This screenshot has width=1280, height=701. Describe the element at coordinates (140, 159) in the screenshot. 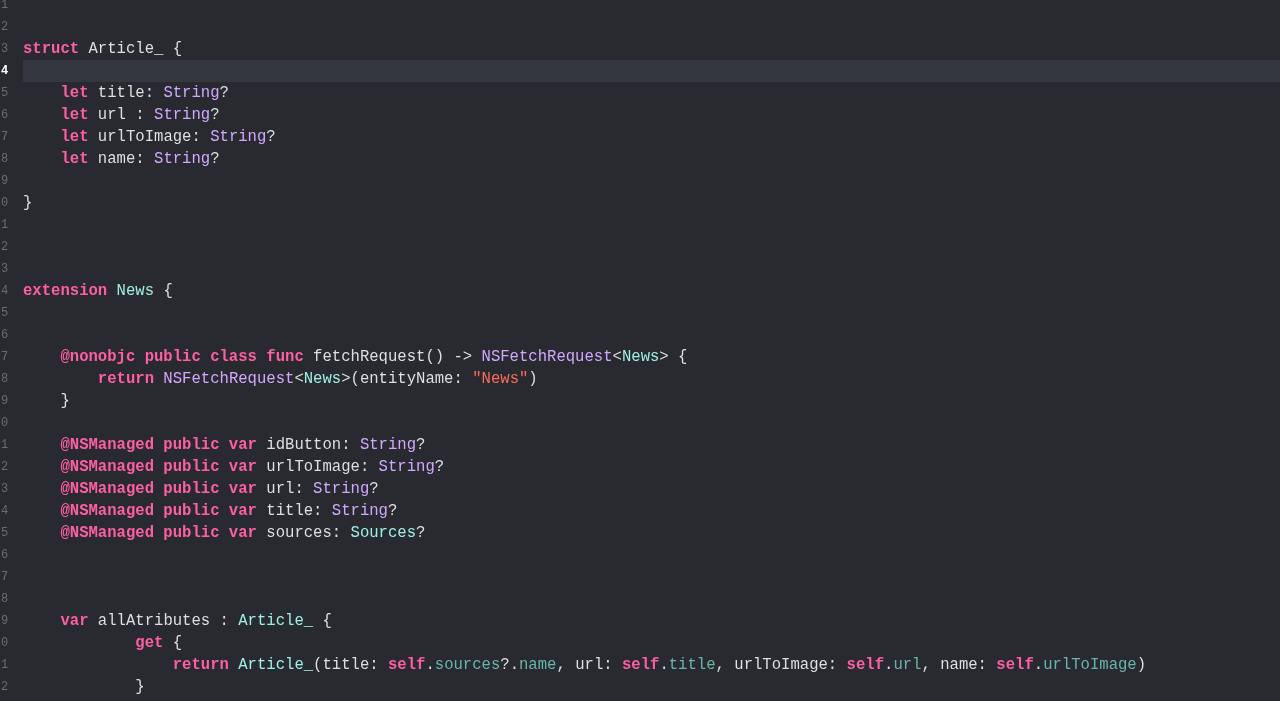

I see `code-line: let name: String?` at that location.